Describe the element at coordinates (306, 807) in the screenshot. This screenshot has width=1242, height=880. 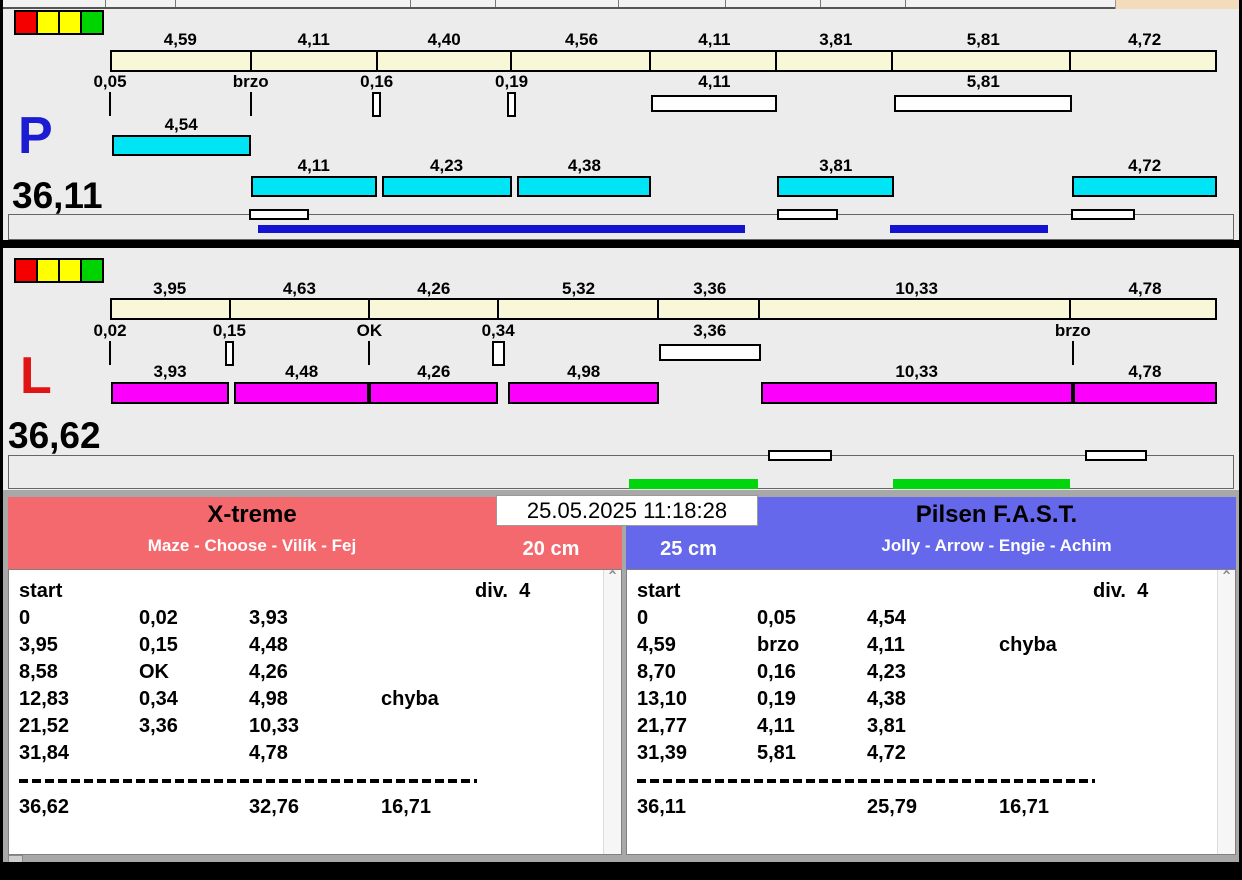
I see `totals-row: 36,62 32,76 16,71` at that location.